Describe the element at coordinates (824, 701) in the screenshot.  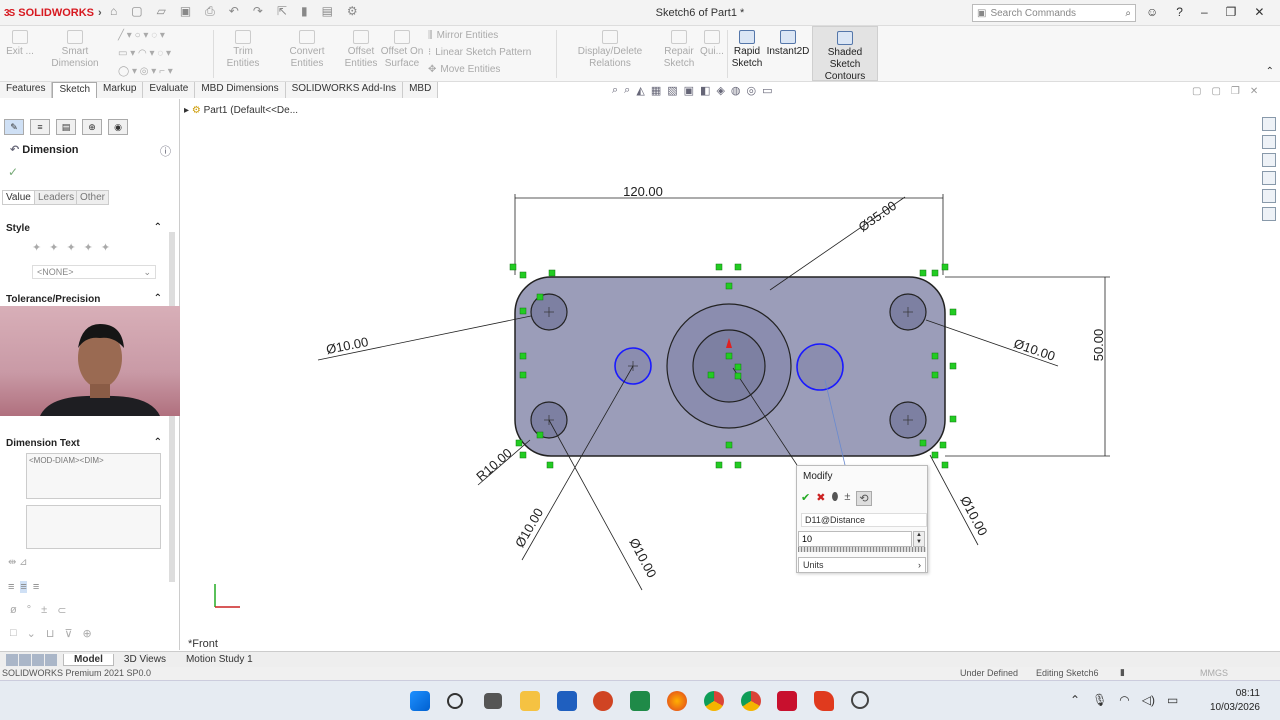
I see `acrobat-icon` at that location.